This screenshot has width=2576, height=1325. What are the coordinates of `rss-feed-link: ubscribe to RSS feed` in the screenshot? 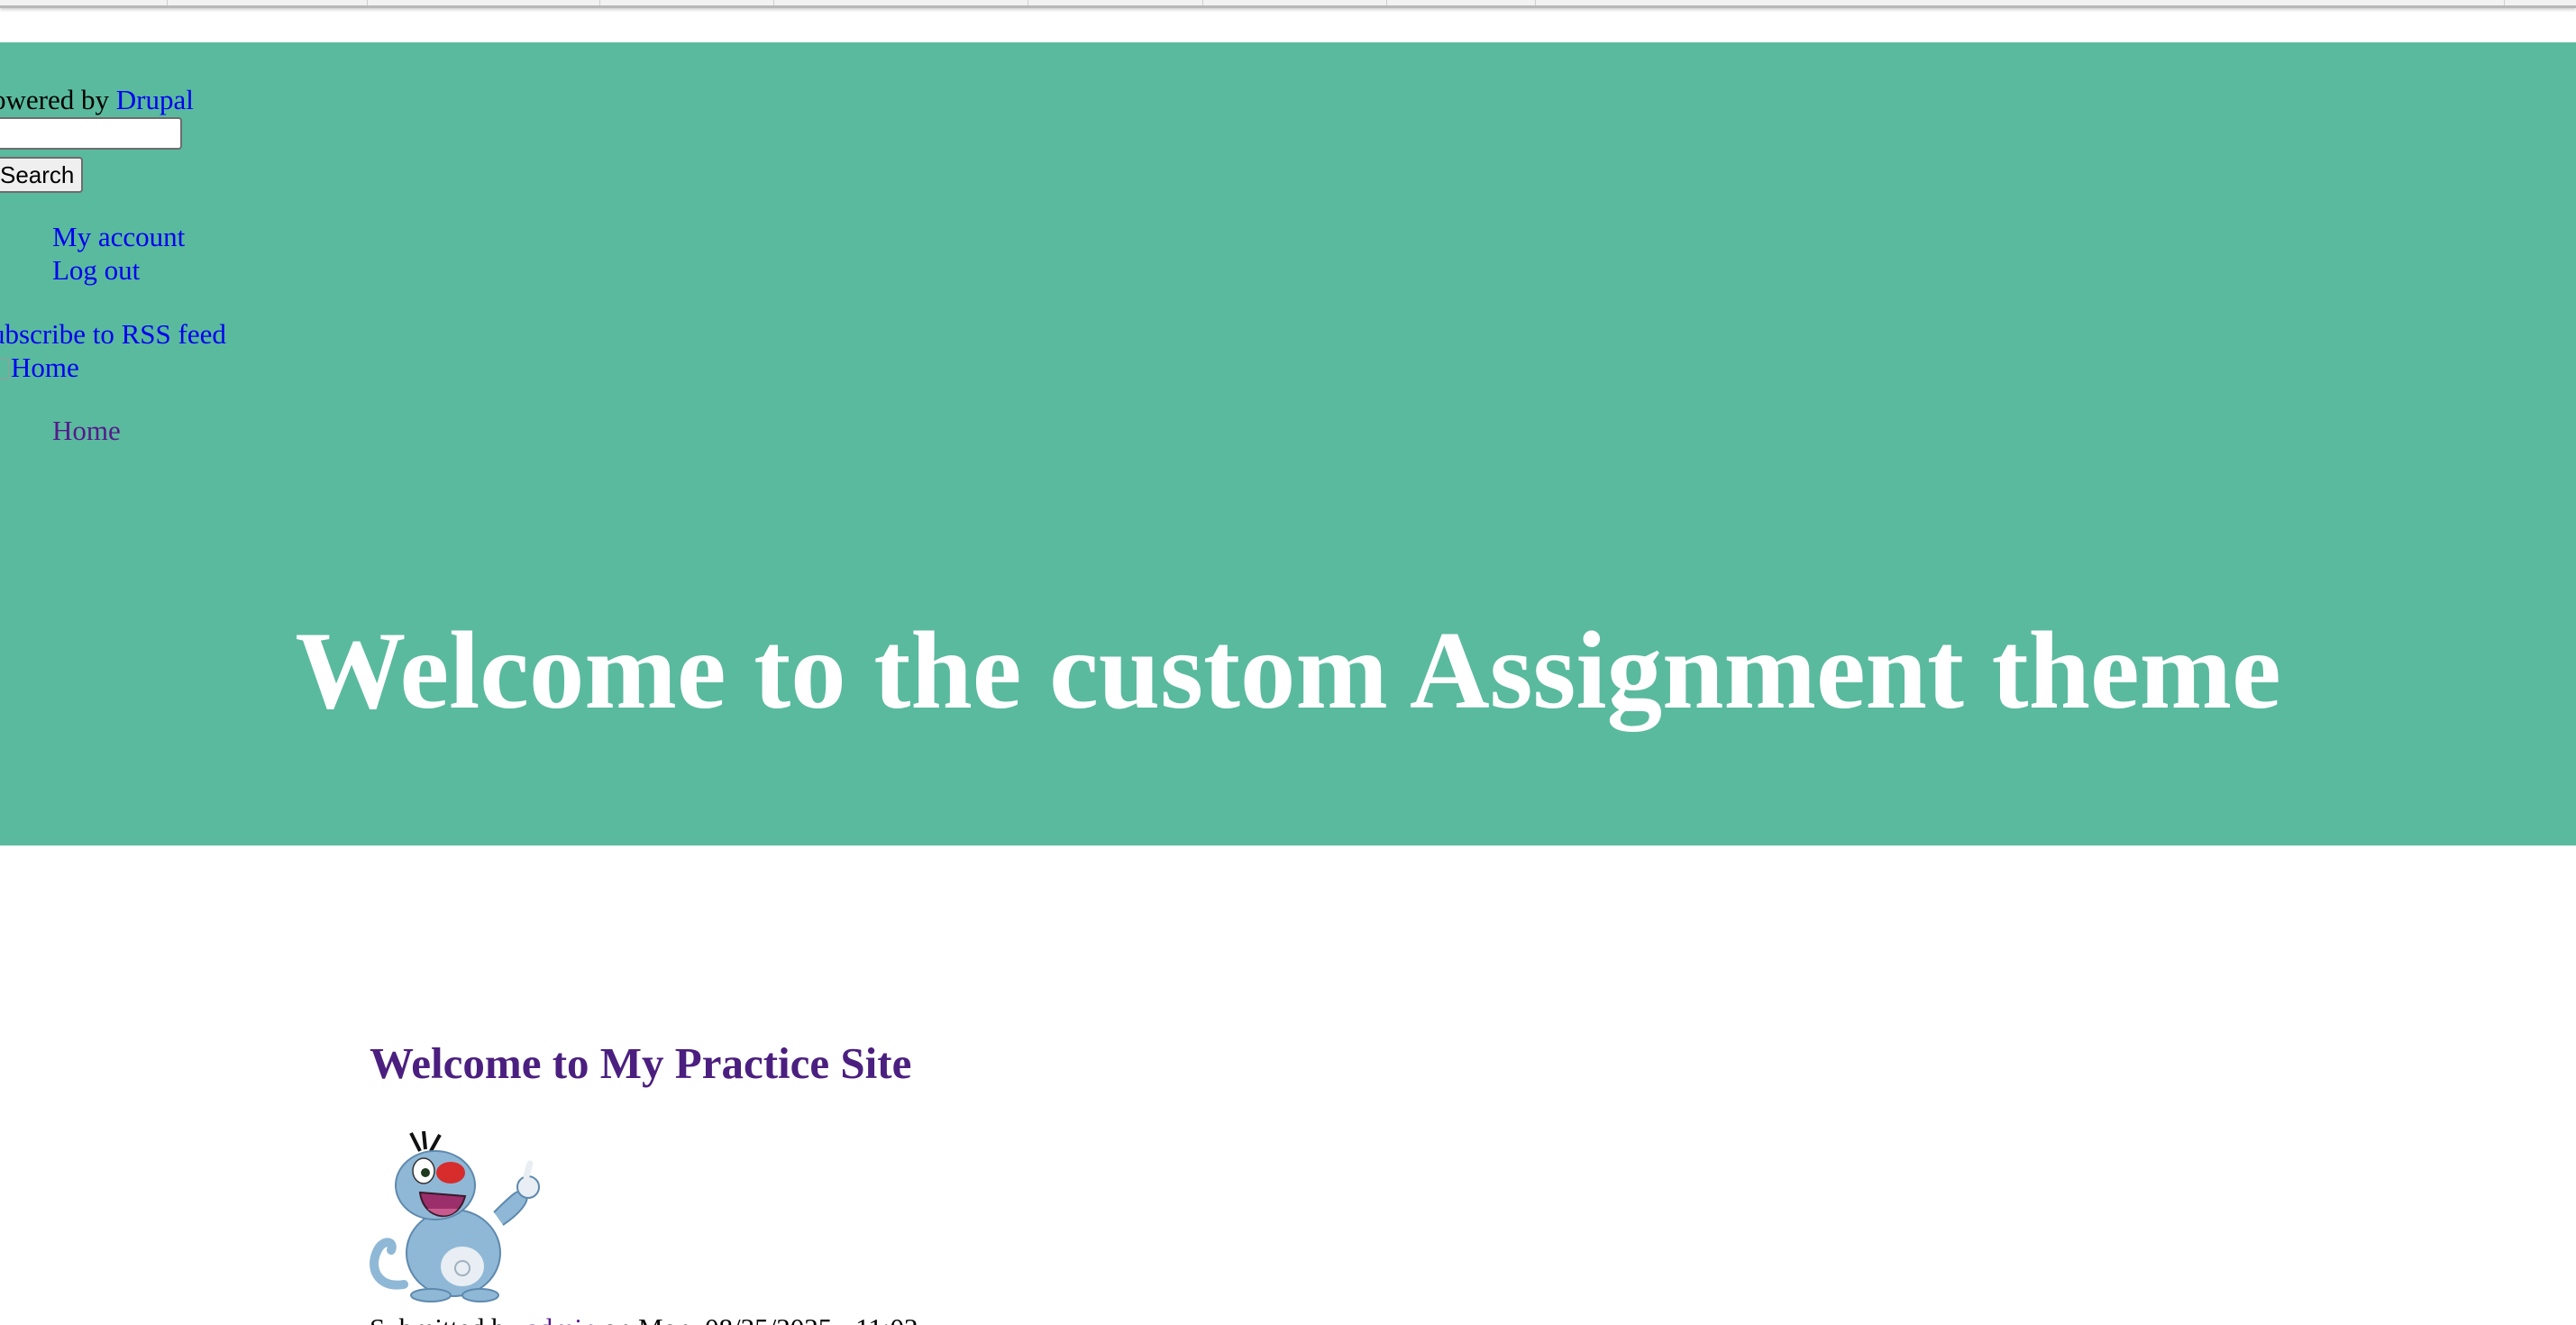 It's located at (113, 334).